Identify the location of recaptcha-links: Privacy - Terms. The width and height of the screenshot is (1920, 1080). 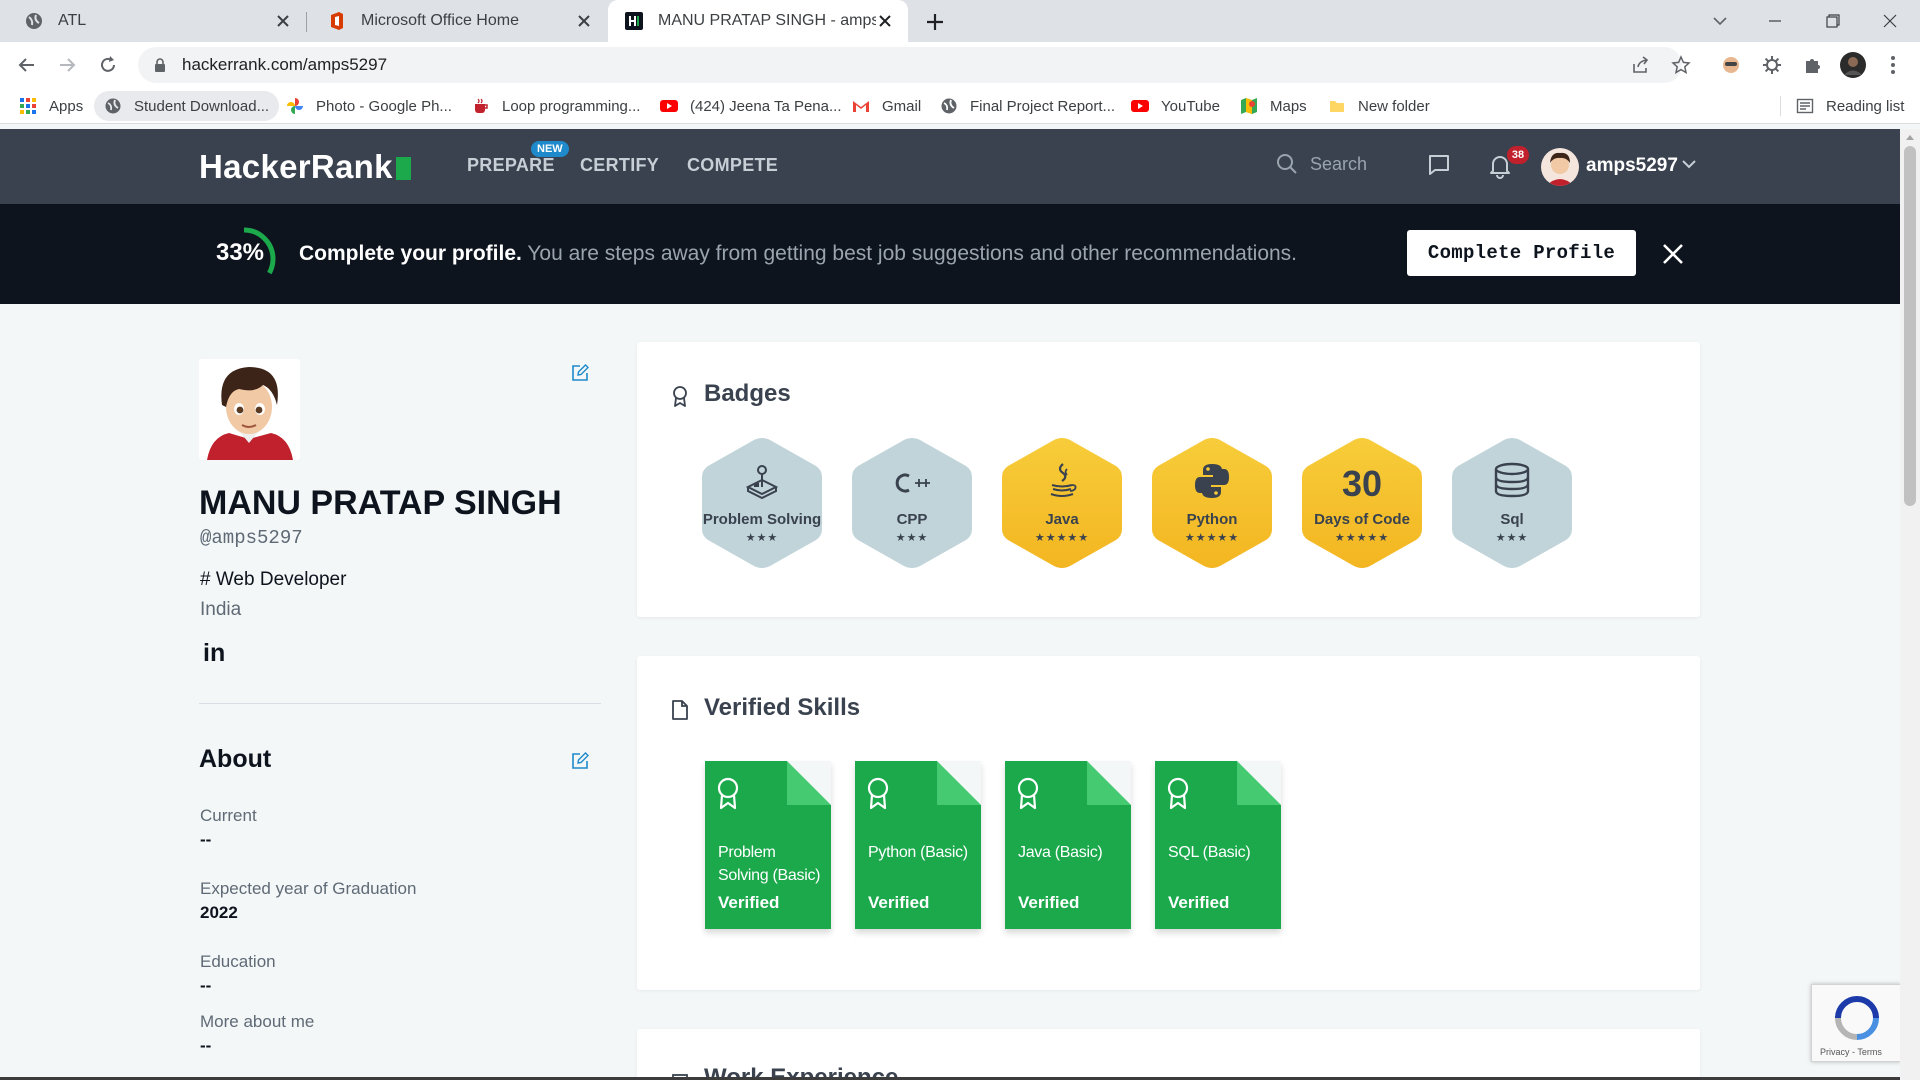
(1851, 1052).